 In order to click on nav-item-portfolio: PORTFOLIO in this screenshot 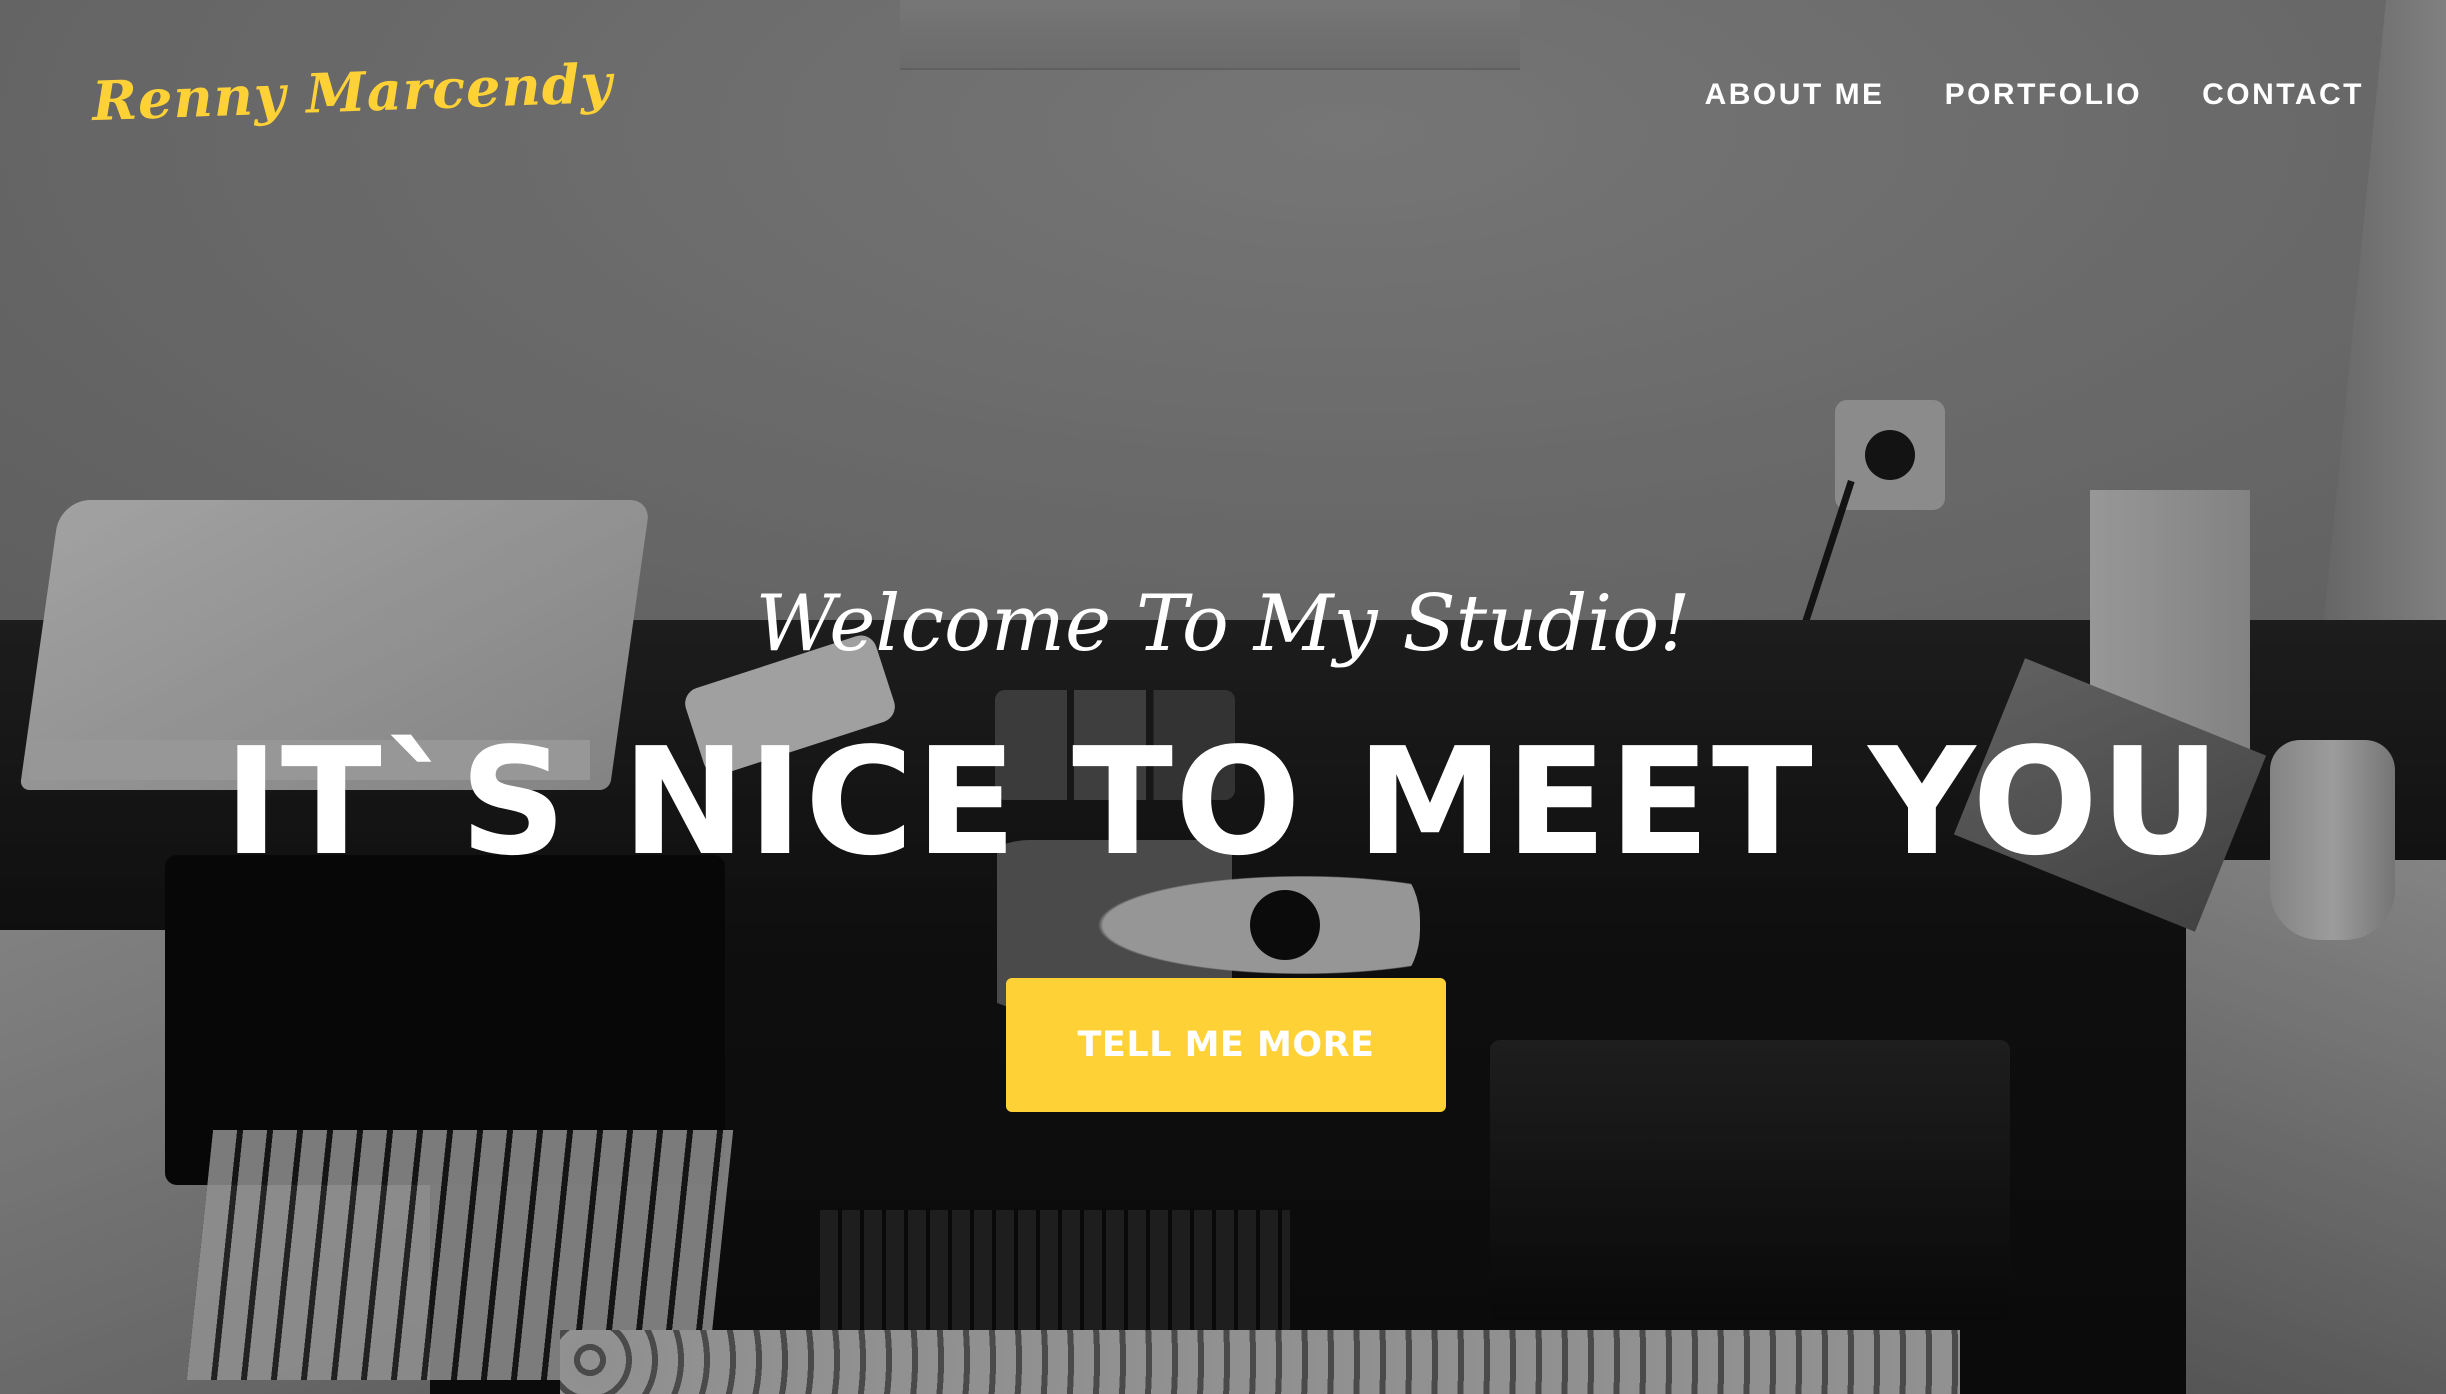, I will do `click(2044, 95)`.